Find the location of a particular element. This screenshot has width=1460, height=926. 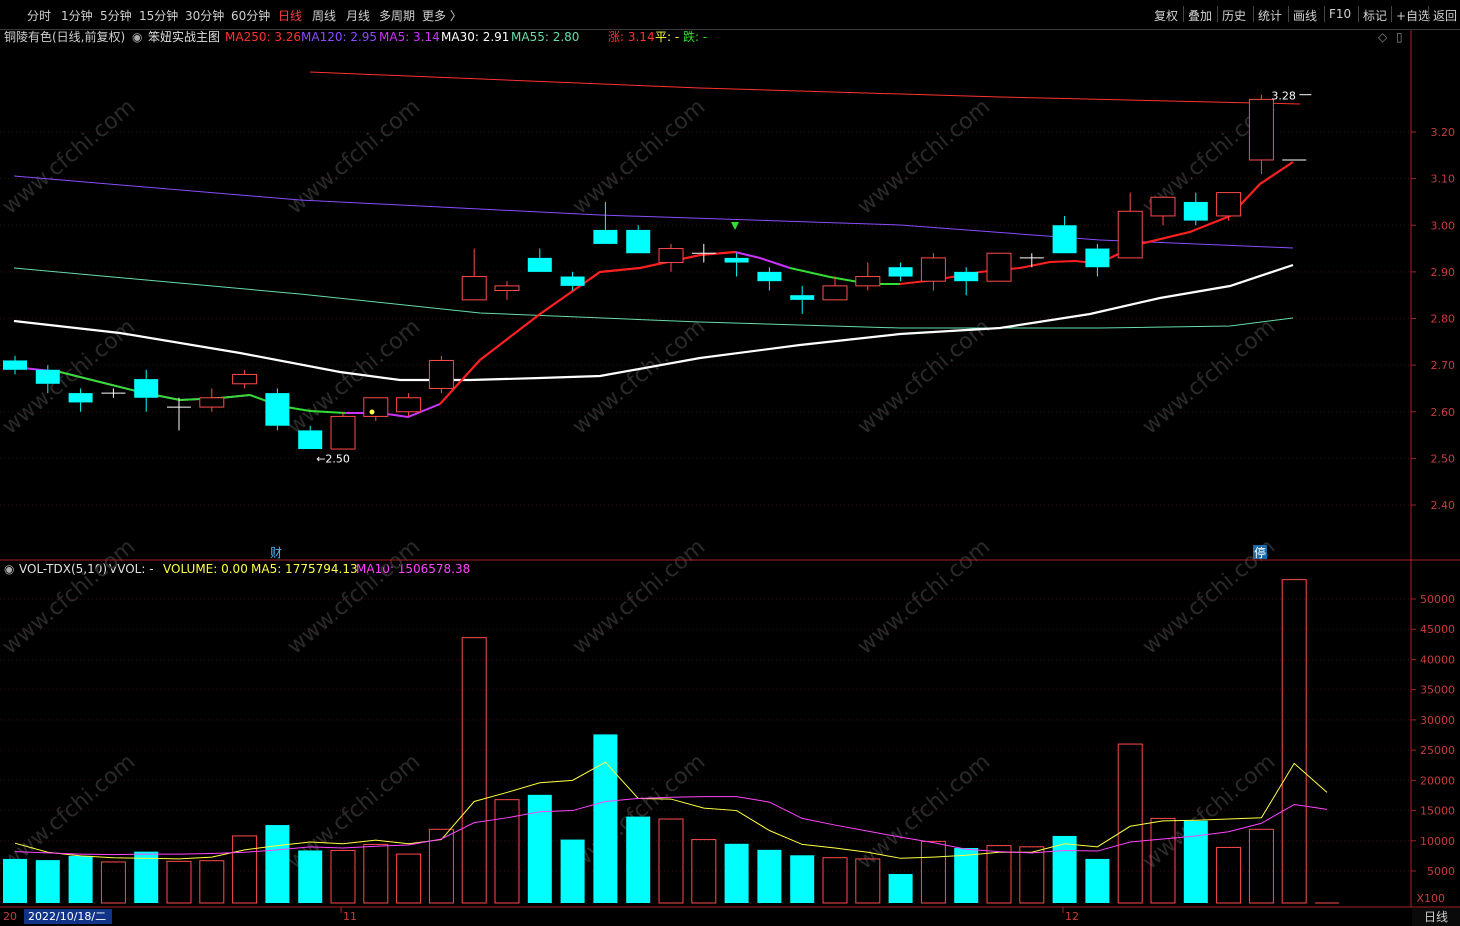

period-button-label: 日线 is located at coordinates (1436, 917).